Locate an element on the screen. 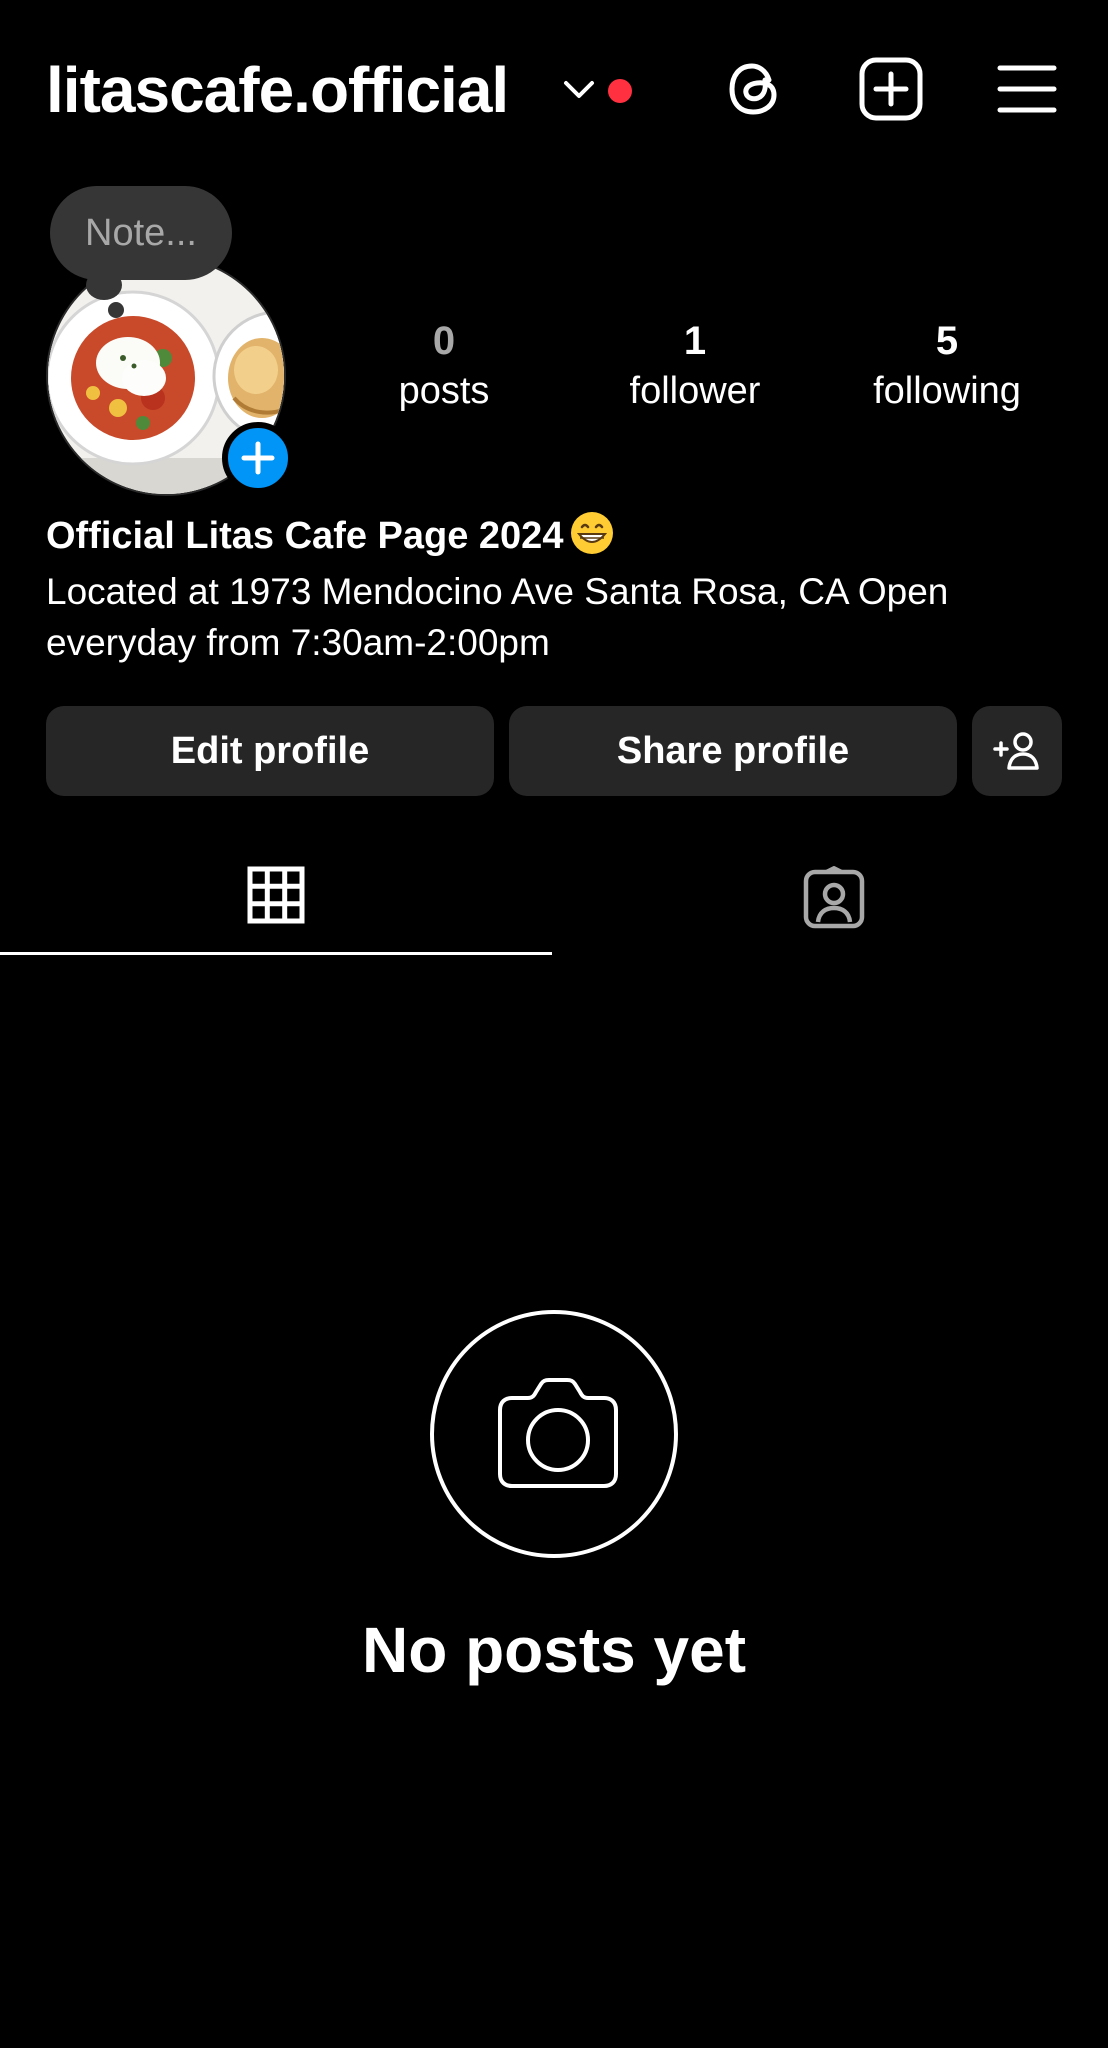 Image resolution: width=1108 pixels, height=2048 pixels. add-person-icon is located at coordinates (1016, 751).